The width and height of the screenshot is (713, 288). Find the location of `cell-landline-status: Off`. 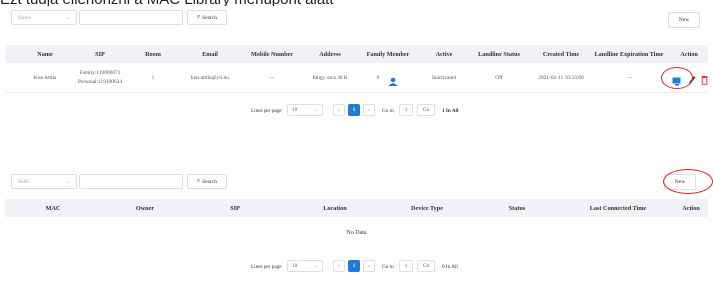

cell-landline-status: Off is located at coordinates (499, 78).